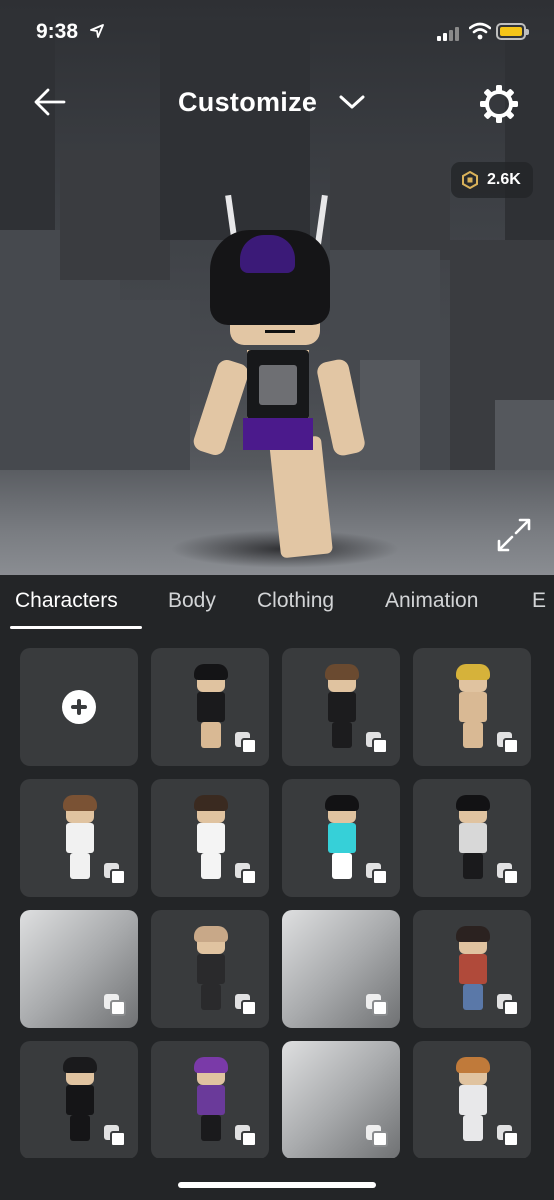 The image size is (554, 1200). Describe the element at coordinates (480, 31) in the screenshot. I see `wifi-icon` at that location.